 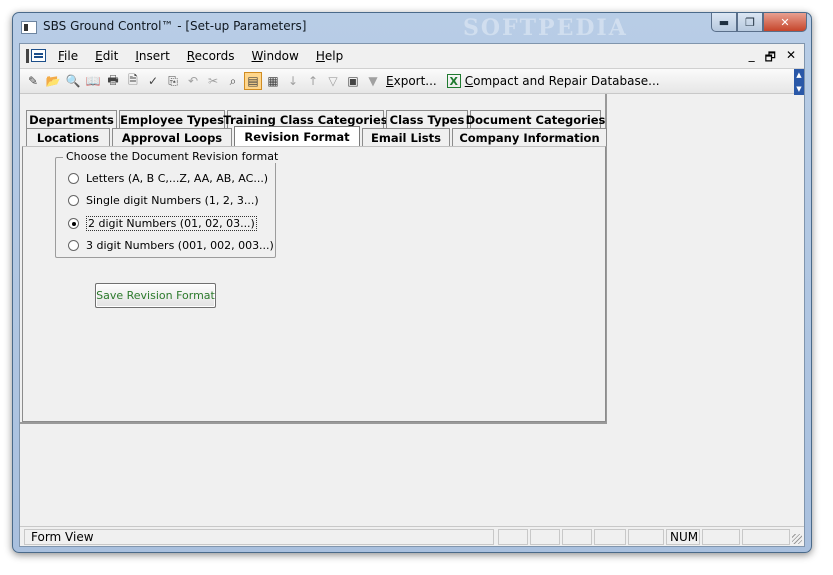 I want to click on window-controls: ▬ ❐ ✕, so click(x=759, y=22).